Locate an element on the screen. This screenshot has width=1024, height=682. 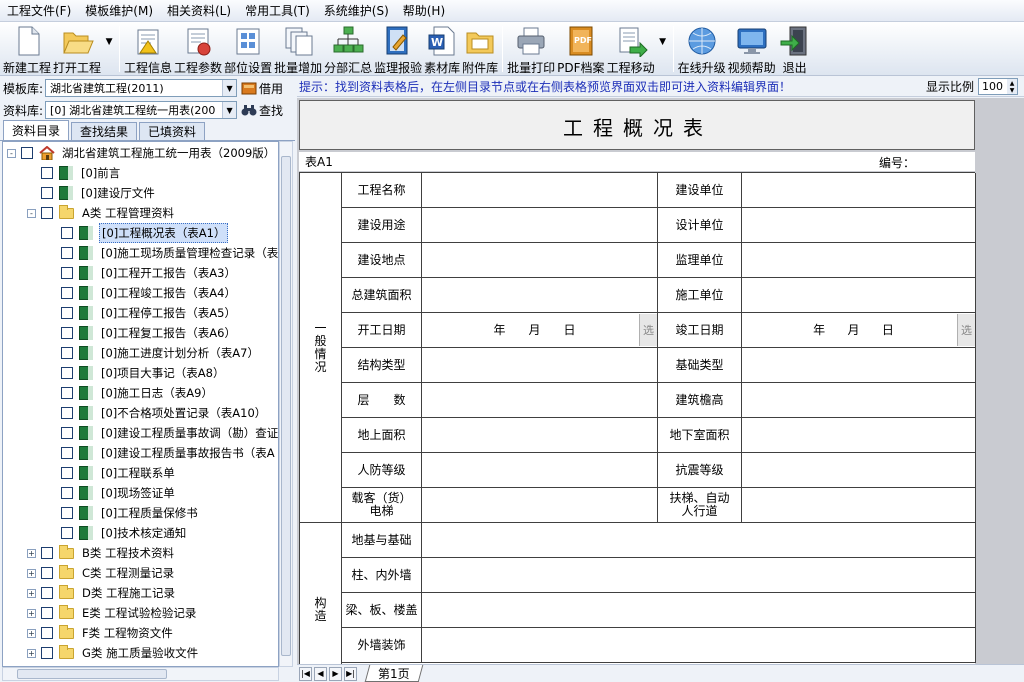
prev-page-icon: ◀ is located at coordinates (320, 673).